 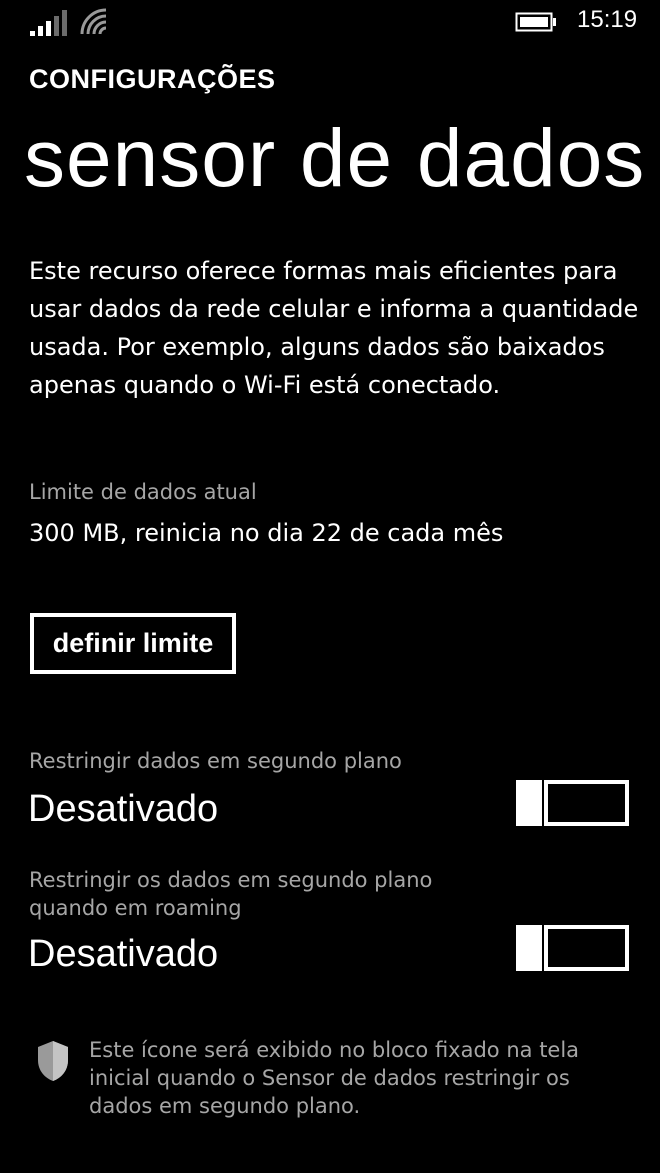 What do you see at coordinates (266, 533) in the screenshot?
I see `data-limit-value: 300 MB, reinicia no dia 22 de cada mês` at bounding box center [266, 533].